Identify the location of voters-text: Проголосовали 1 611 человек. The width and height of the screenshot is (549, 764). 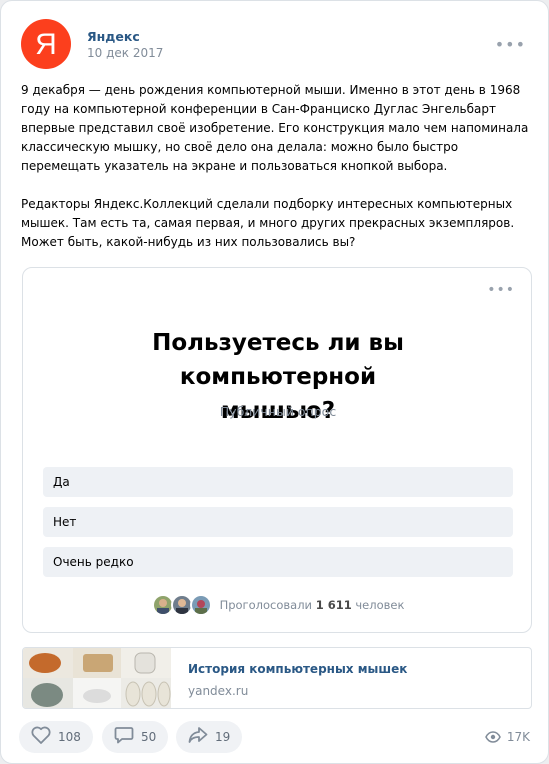
(312, 605).